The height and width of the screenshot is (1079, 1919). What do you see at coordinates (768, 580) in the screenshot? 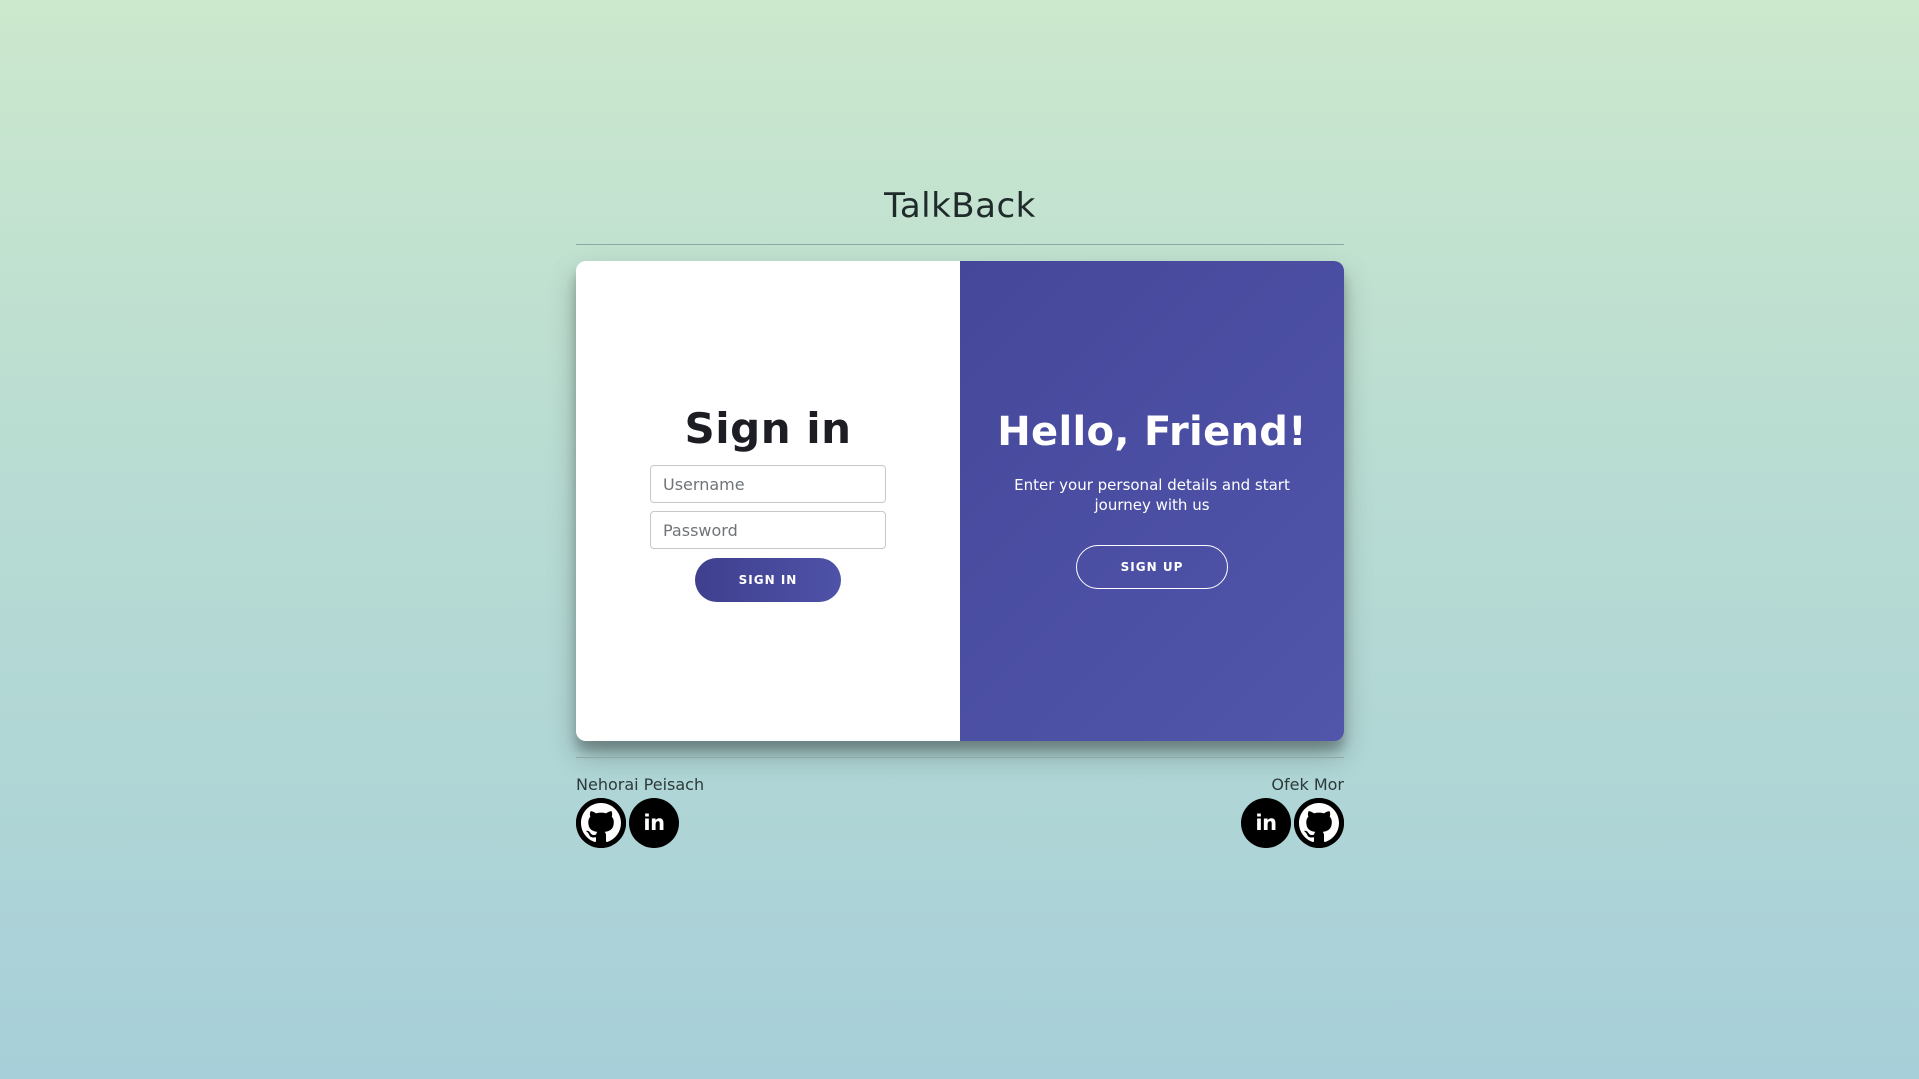
I see `signin-button: SIGN IN` at bounding box center [768, 580].